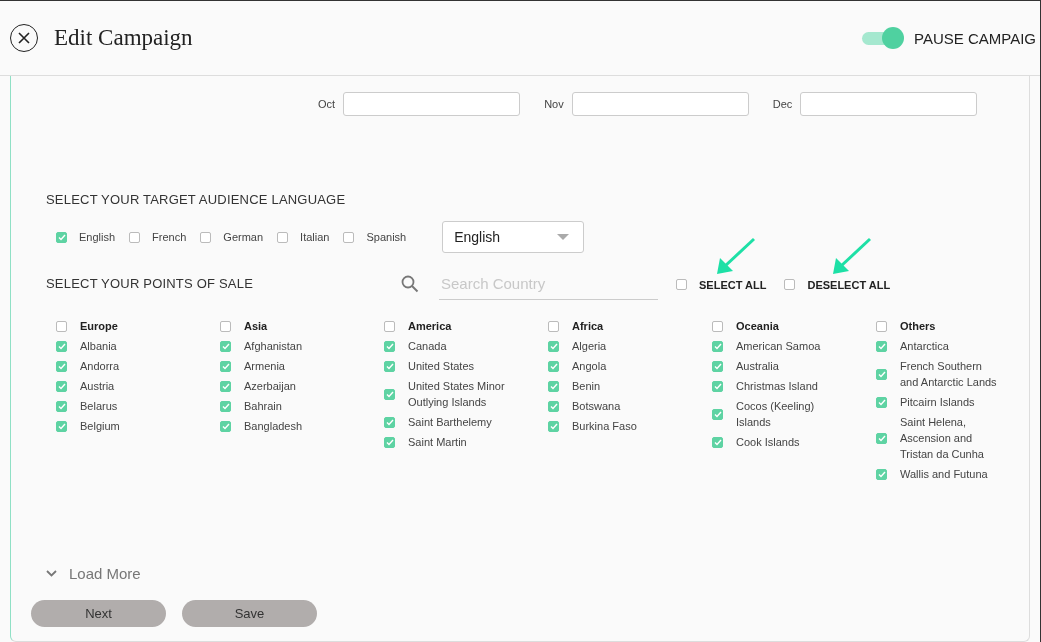  Describe the element at coordinates (196, 199) in the screenshot. I see `section-heading: SELECT YOUR TARGET AUDIENCE LANGUAGE` at that location.